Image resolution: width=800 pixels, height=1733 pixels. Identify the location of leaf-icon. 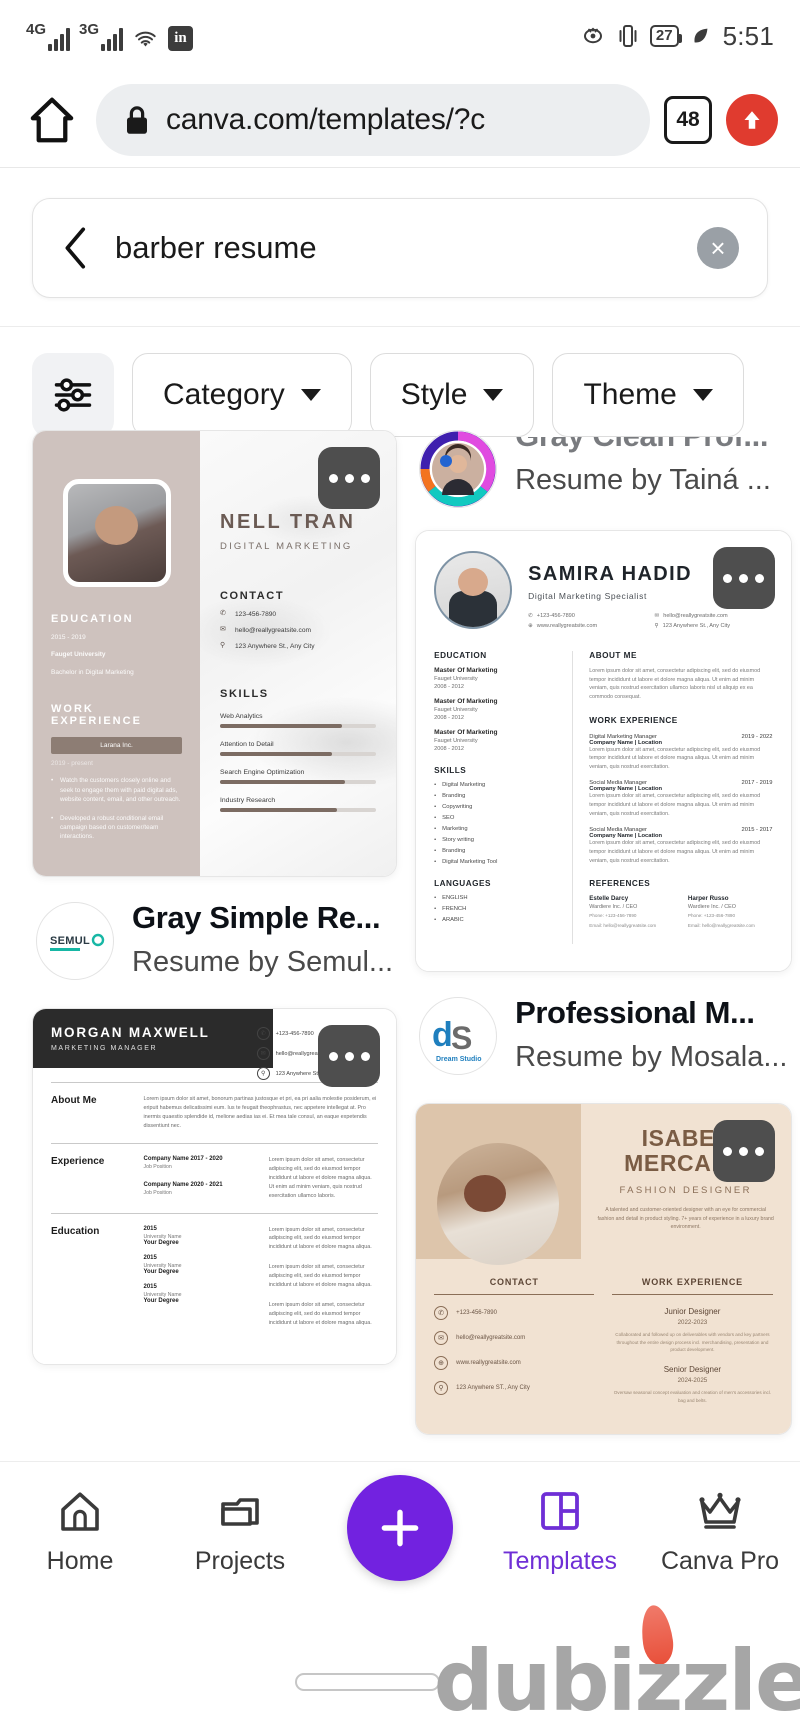
(701, 35).